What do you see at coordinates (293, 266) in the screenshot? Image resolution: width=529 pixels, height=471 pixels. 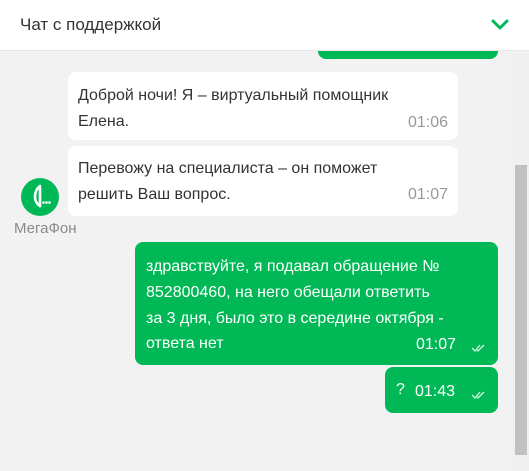 I see `message-line: здравствуйте, я подавал обращение №` at bounding box center [293, 266].